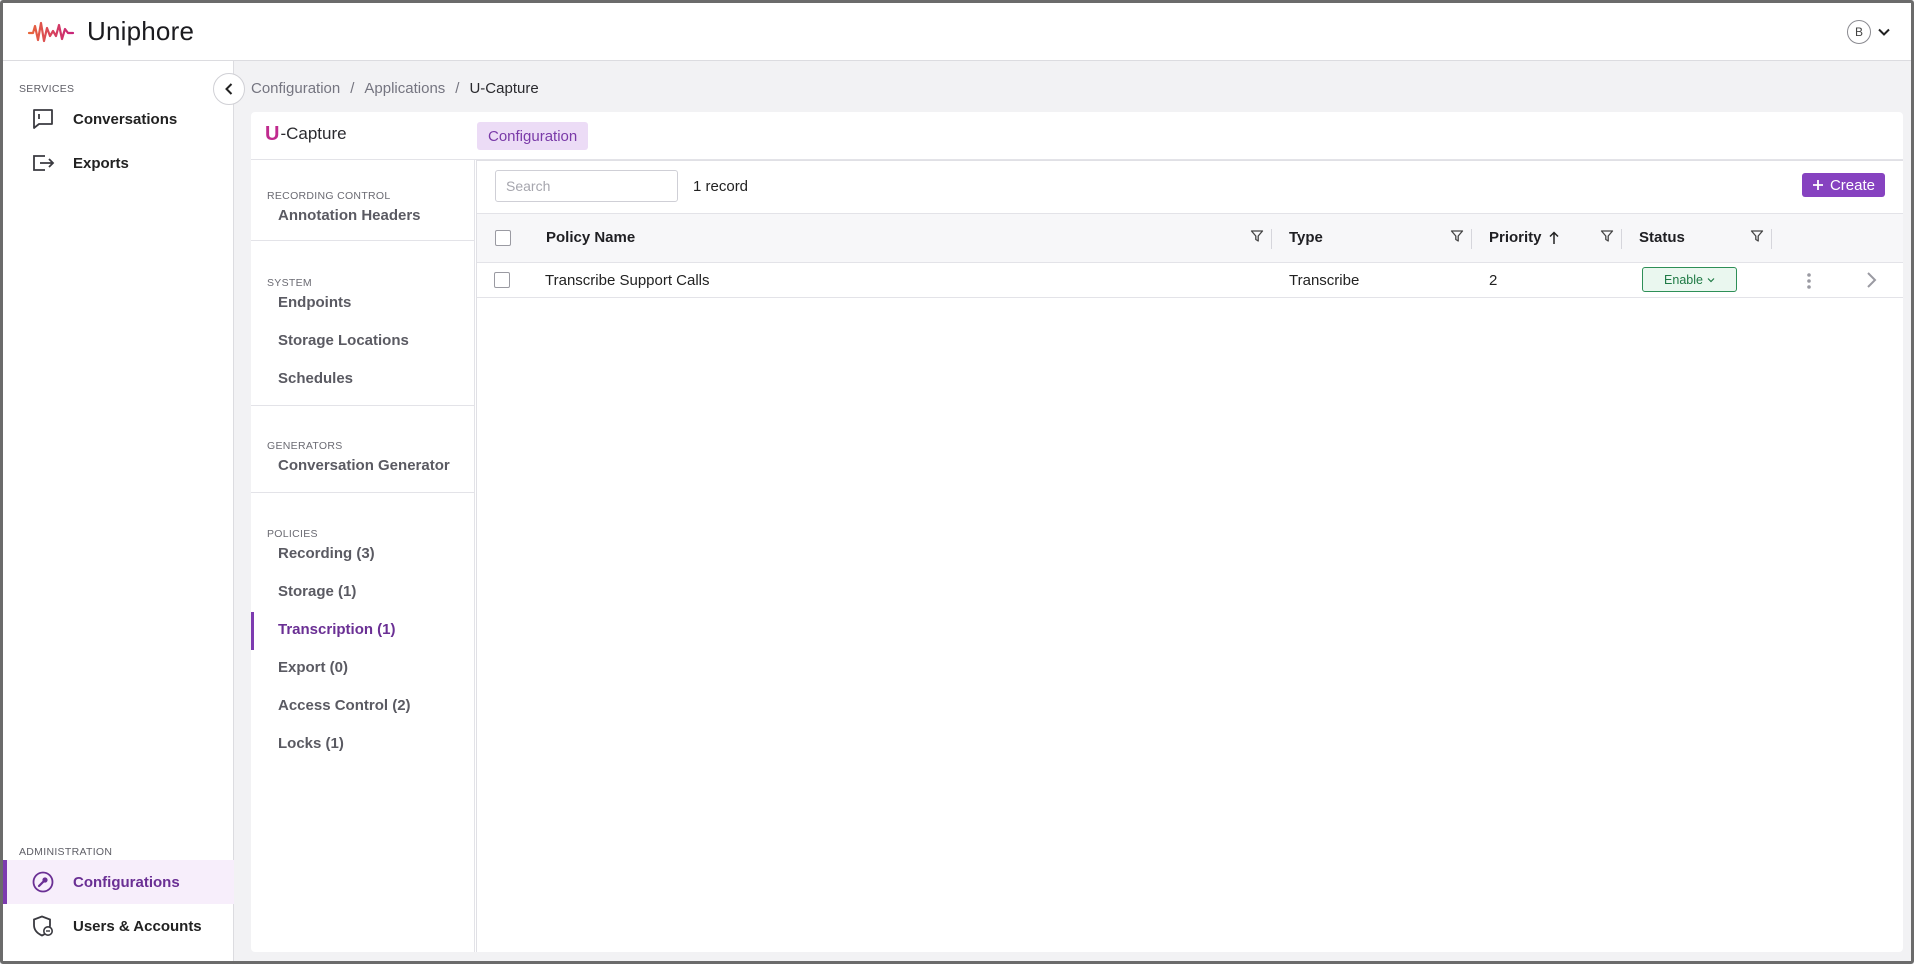 The height and width of the screenshot is (964, 1914). What do you see at coordinates (363, 705) in the screenshot?
I see `subnav-item-access-control: Access Control (2)` at bounding box center [363, 705].